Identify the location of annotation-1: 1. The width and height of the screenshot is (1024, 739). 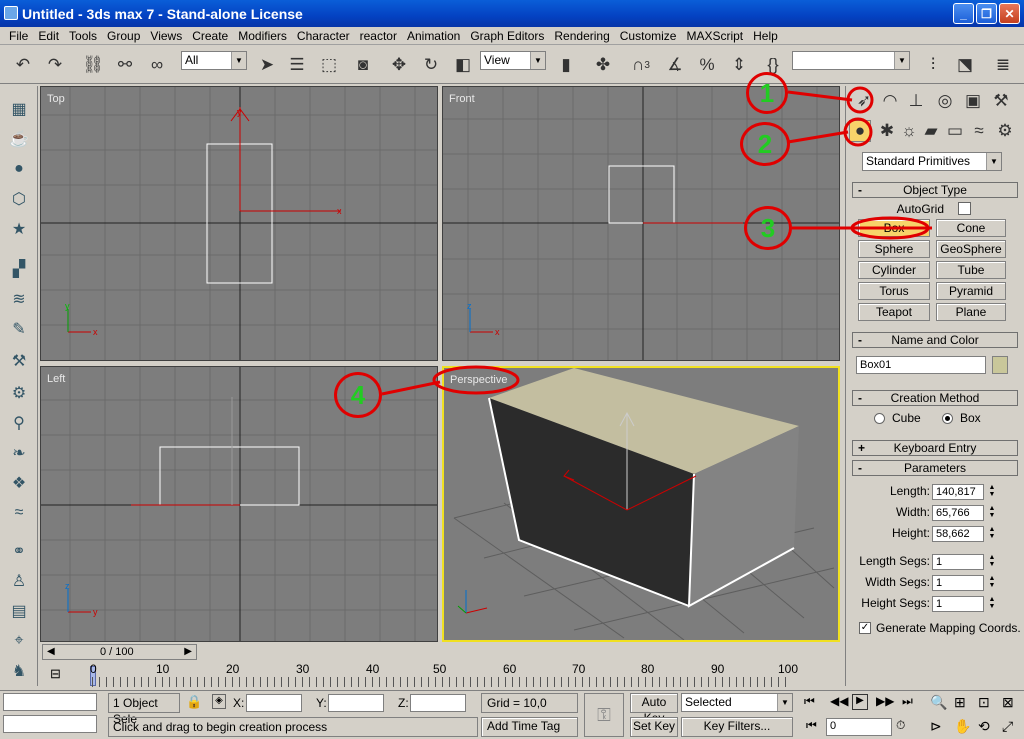
(767, 93).